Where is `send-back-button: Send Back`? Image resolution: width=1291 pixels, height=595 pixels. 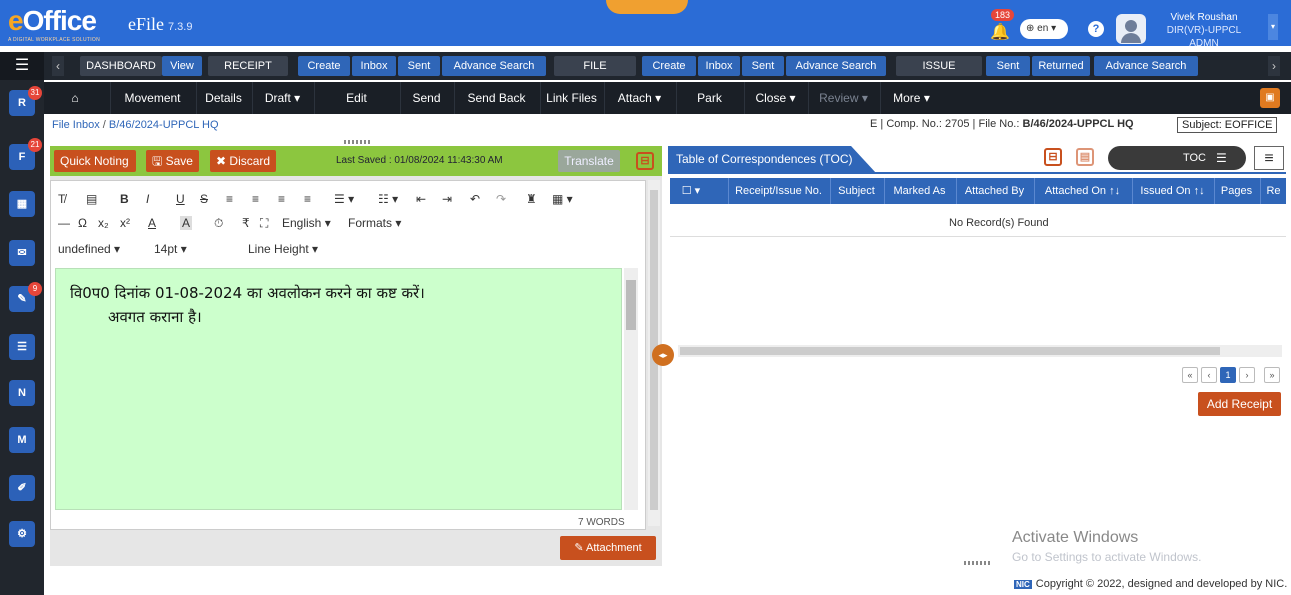
send-back-button: Send Back is located at coordinates (496, 98).